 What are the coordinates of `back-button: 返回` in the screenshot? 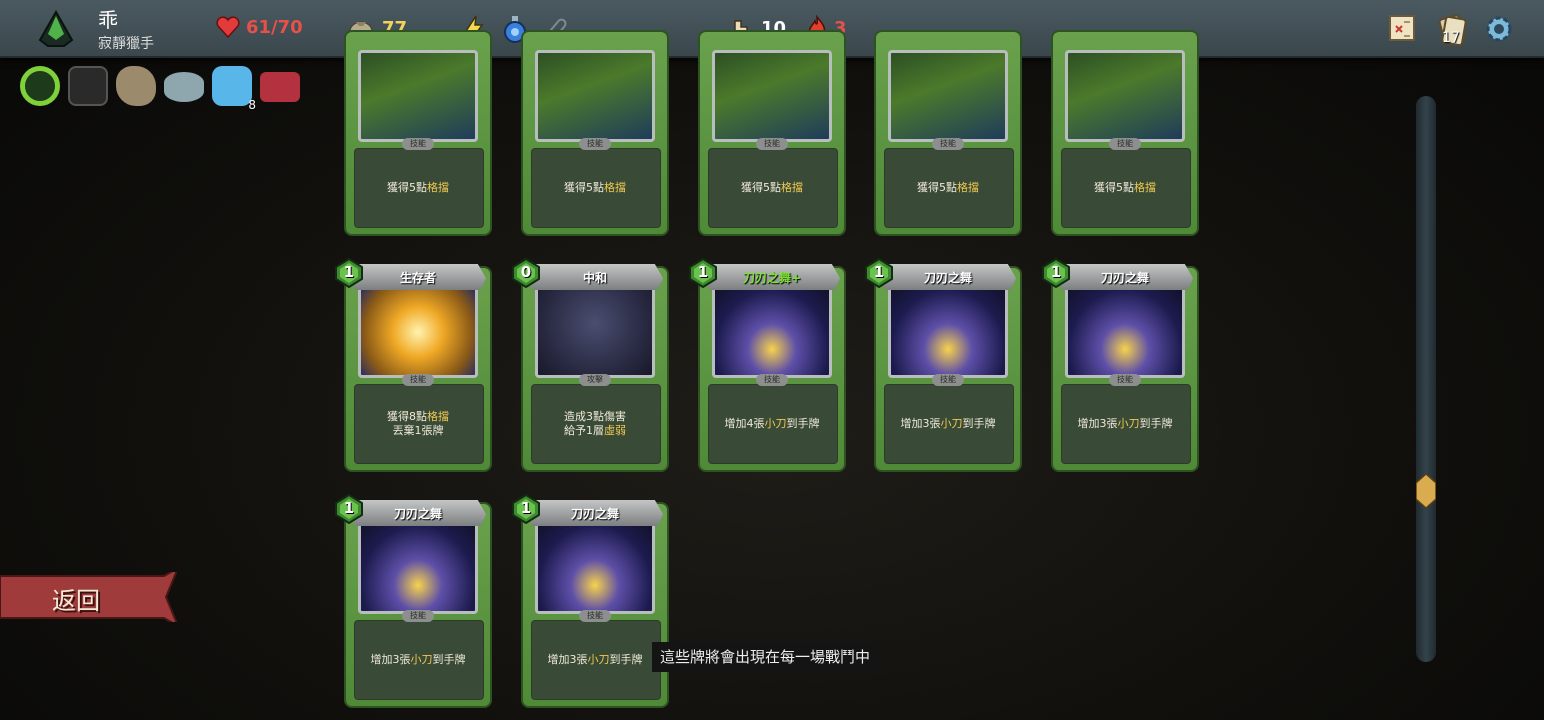 It's located at (90, 597).